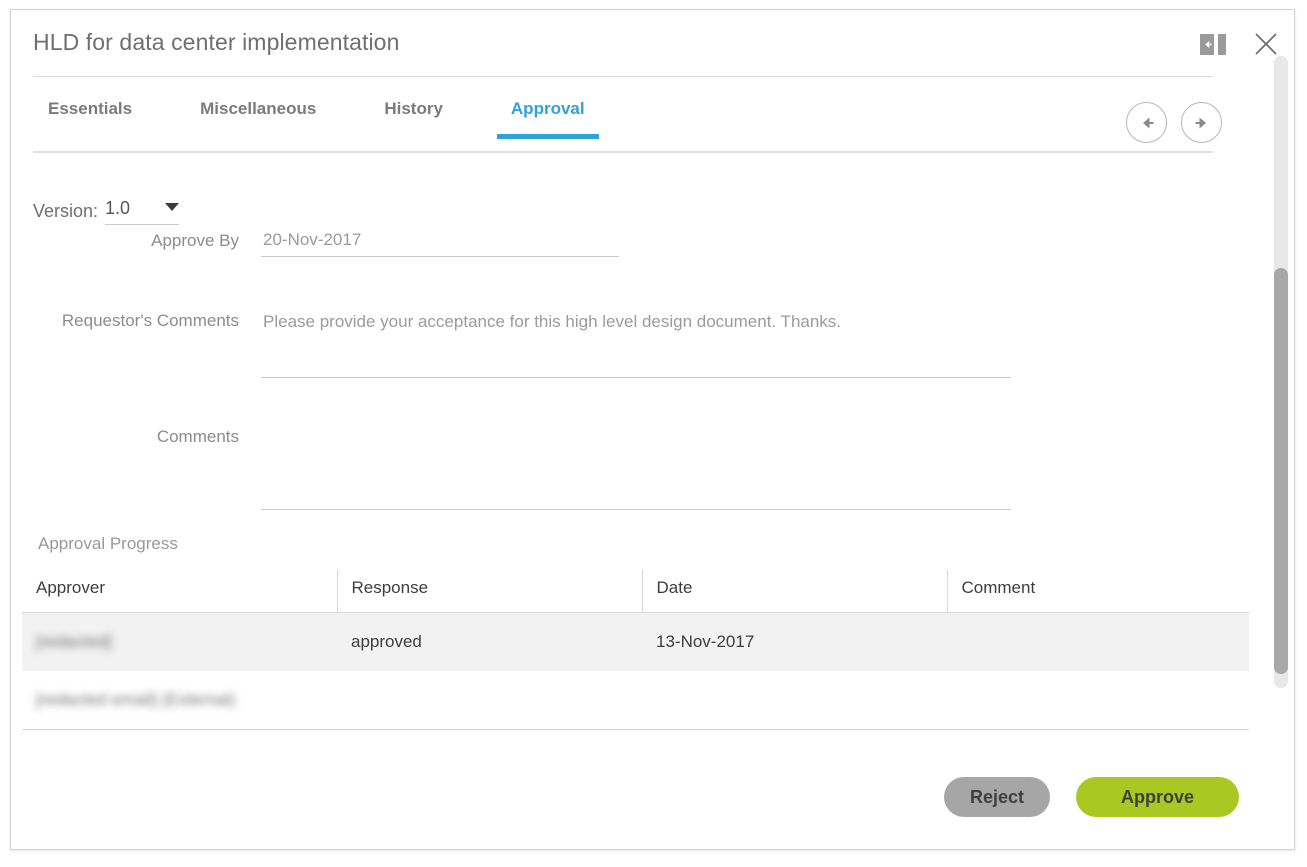 This screenshot has height=867, width=1307. Describe the element at coordinates (216, 42) in the screenshot. I see `page-title: HLD for data center implementation` at that location.